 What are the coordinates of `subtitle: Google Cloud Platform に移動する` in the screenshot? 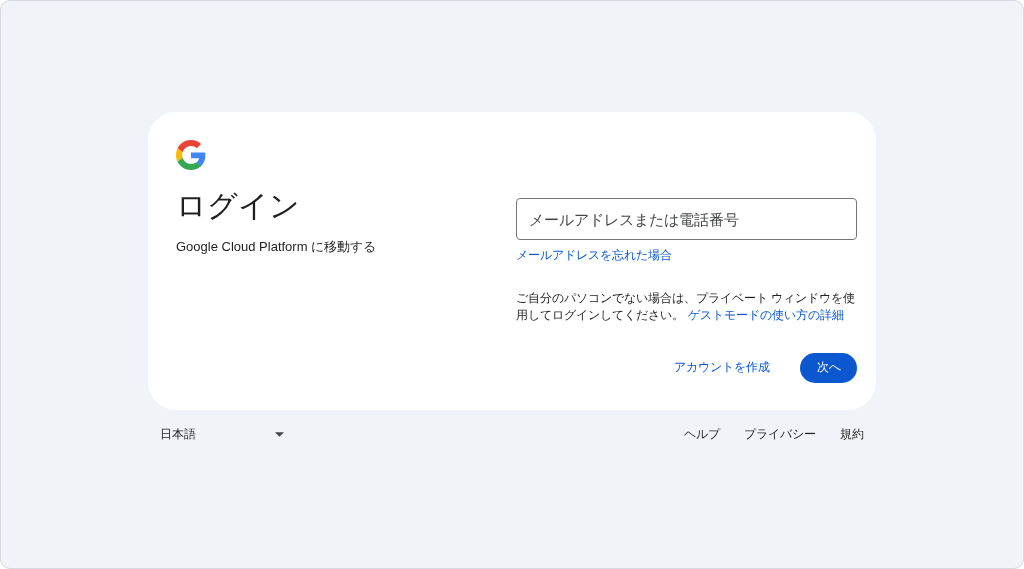 It's located at (276, 247).